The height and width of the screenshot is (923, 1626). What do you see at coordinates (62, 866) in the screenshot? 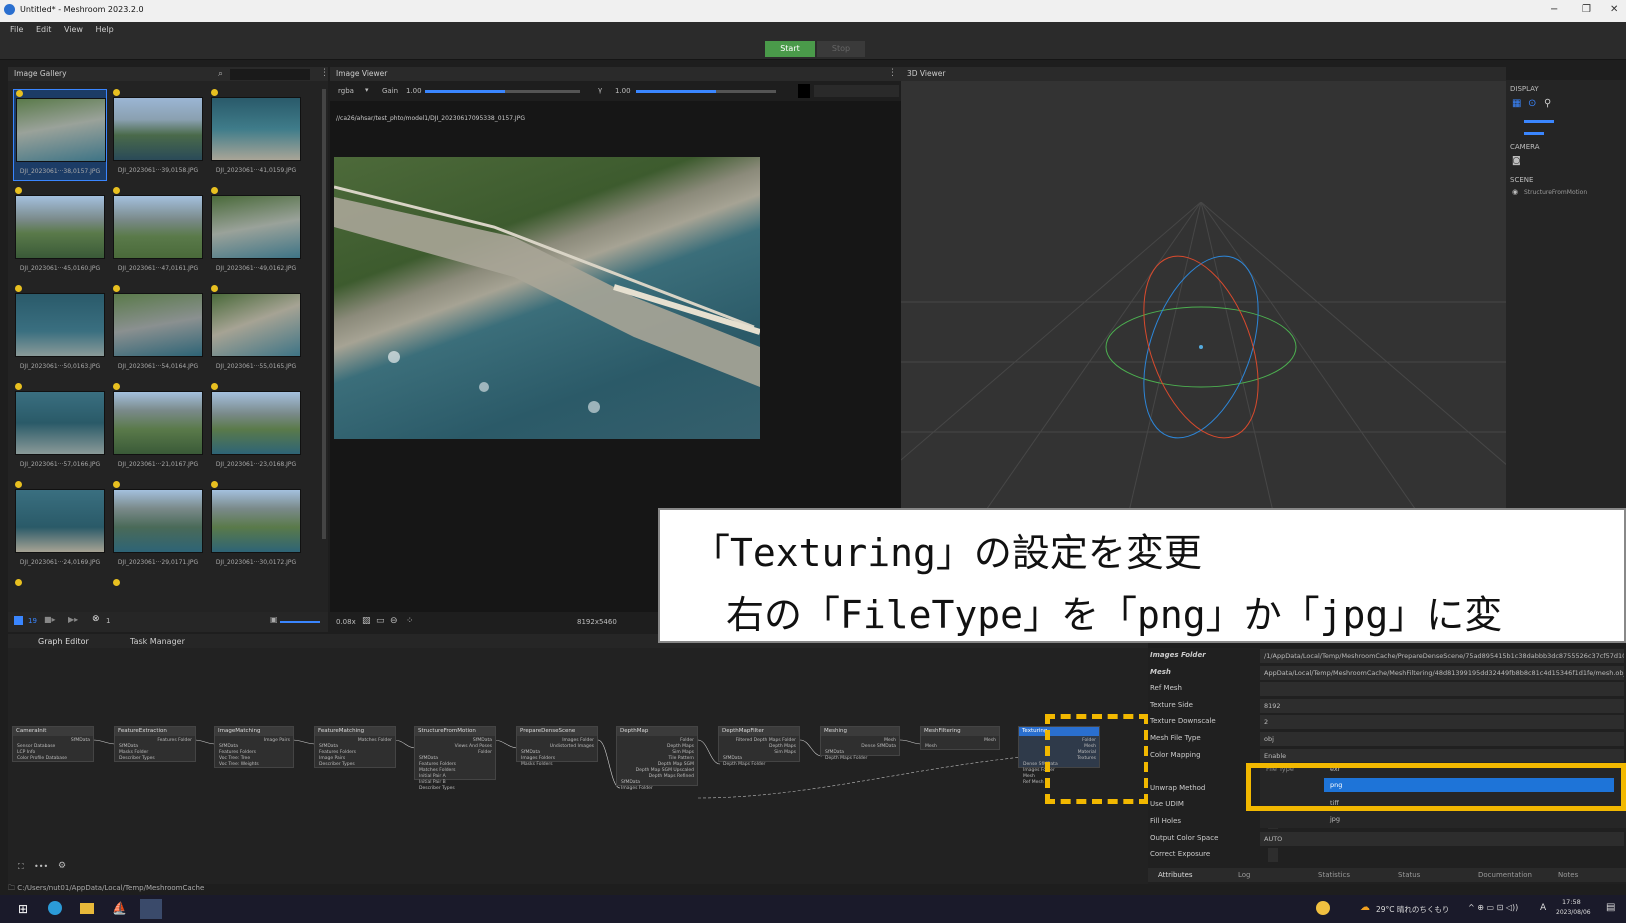
I see `settings-icon: ⚙` at bounding box center [62, 866].